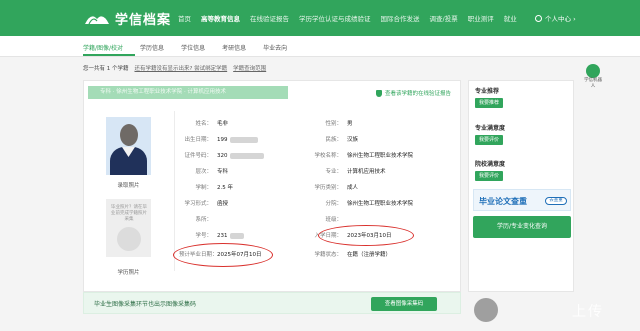  Describe the element at coordinates (355, 172) in the screenshot. I see `field-major: 专业： 计算机应用技术` at that location.